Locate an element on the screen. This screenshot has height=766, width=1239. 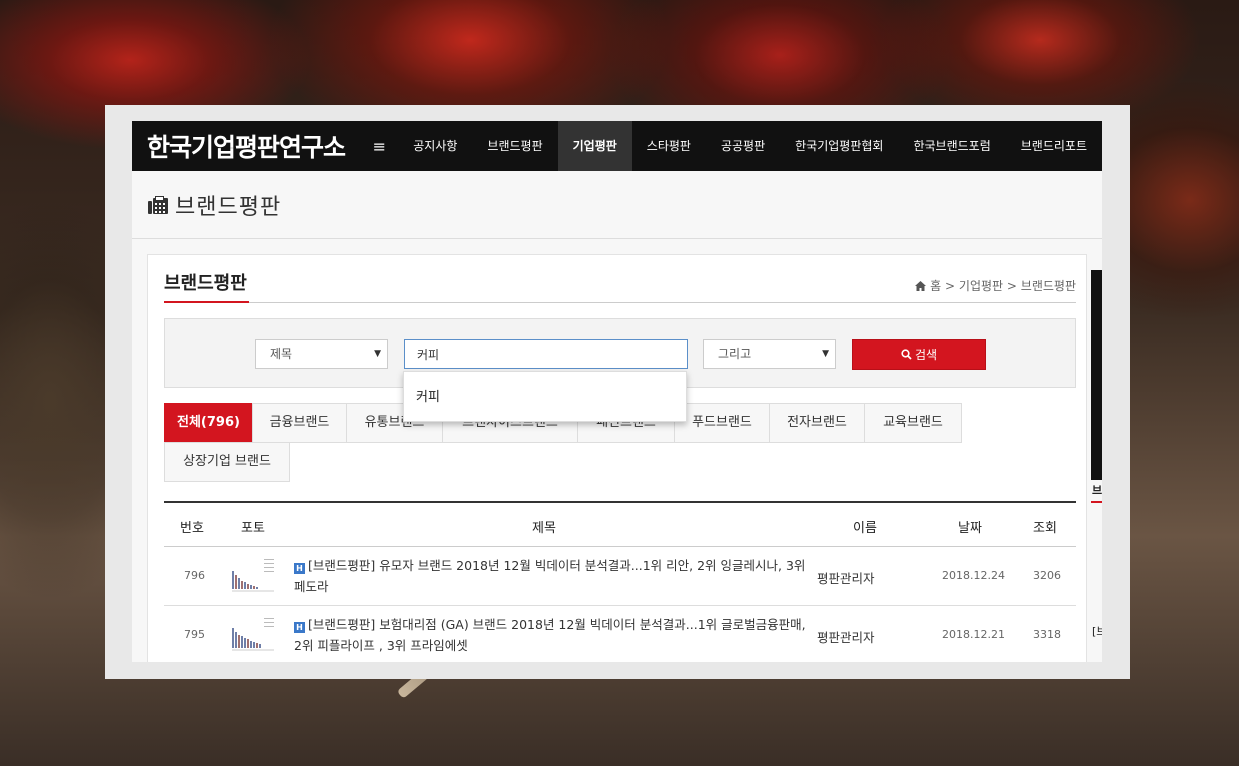
menu-icon: ≡ is located at coordinates (383, 146).